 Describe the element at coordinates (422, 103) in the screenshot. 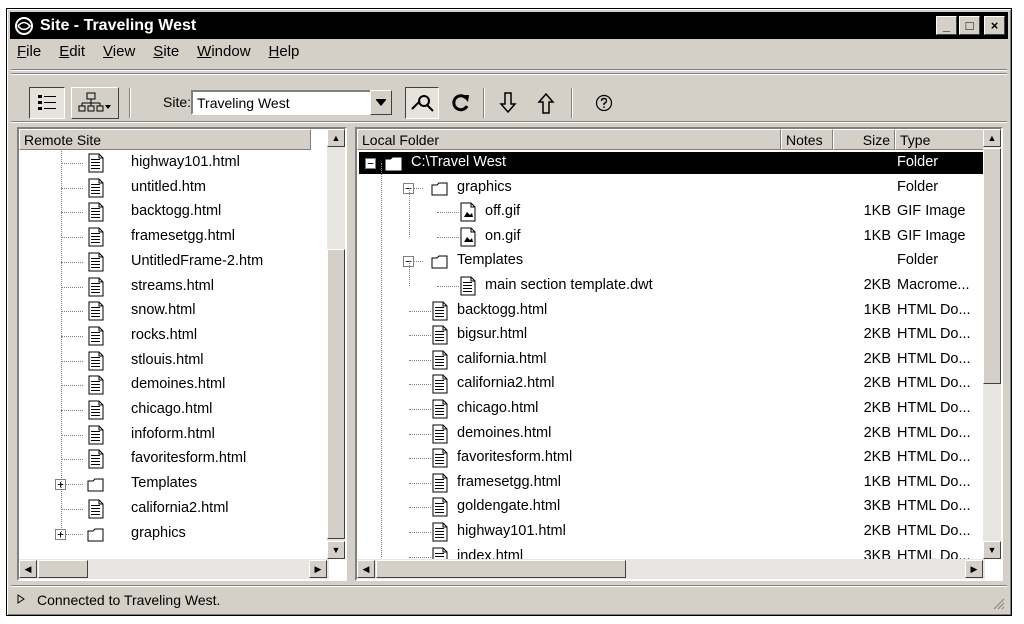

I see `connect-button` at that location.